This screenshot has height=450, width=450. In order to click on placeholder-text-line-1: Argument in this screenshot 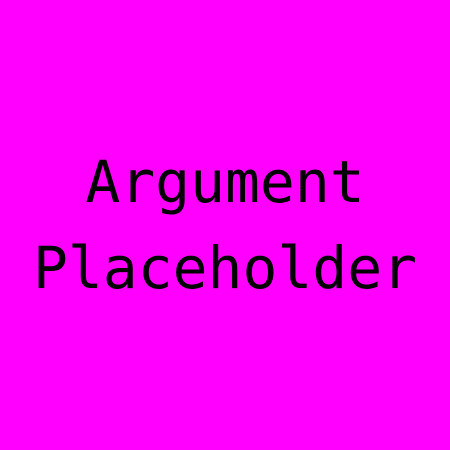, I will do `click(225, 182)`.